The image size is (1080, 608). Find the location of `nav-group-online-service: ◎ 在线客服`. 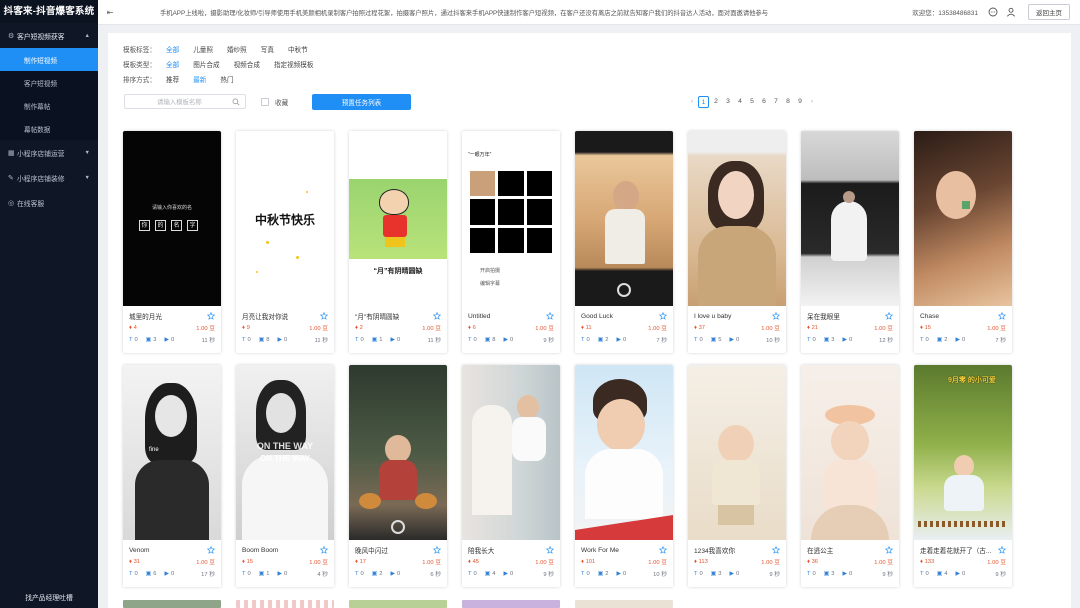

nav-group-online-service: ◎ 在线客服 is located at coordinates (49, 202).